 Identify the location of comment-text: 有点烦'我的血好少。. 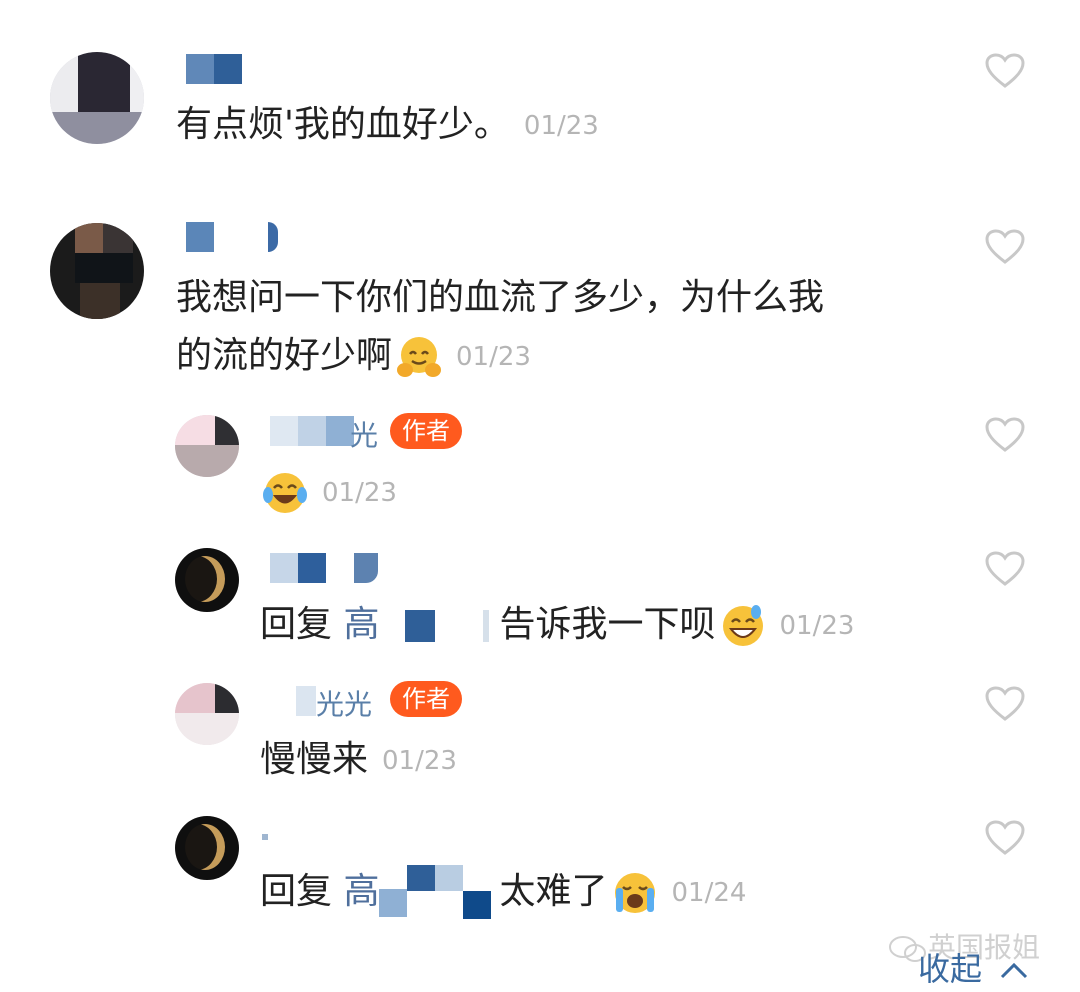
(343, 124).